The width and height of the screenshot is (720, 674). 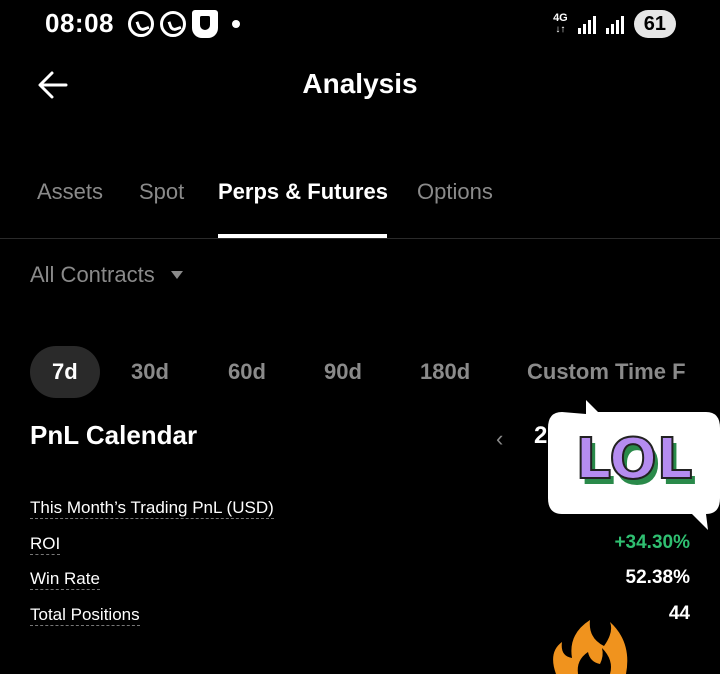 I want to click on notification-dot-icon, so click(x=236, y=24).